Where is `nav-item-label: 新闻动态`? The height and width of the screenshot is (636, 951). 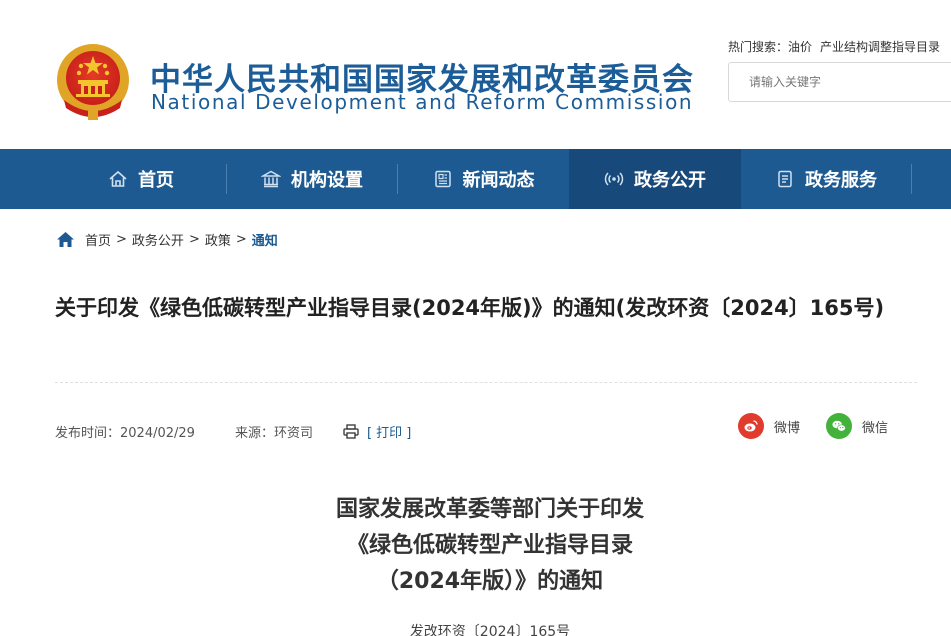
nav-item-label: 新闻动态 is located at coordinates (498, 180).